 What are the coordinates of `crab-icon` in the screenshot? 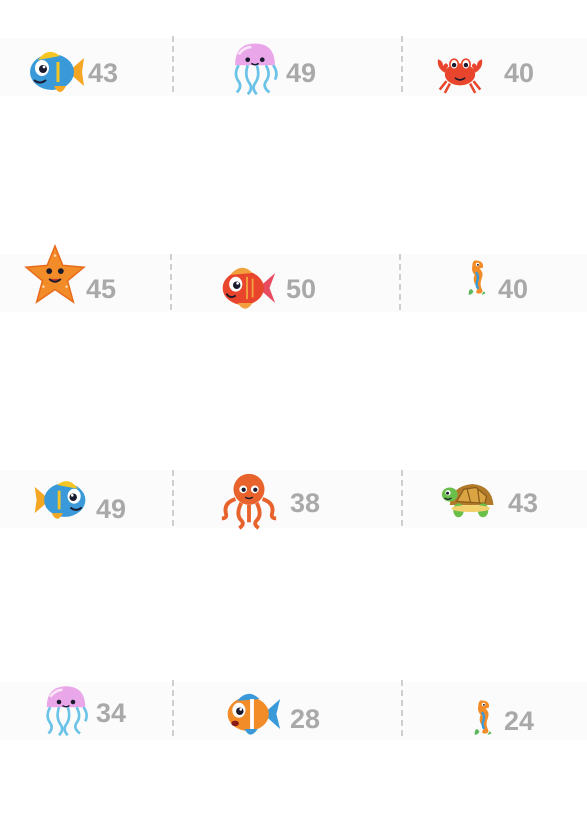 It's located at (460, 71).